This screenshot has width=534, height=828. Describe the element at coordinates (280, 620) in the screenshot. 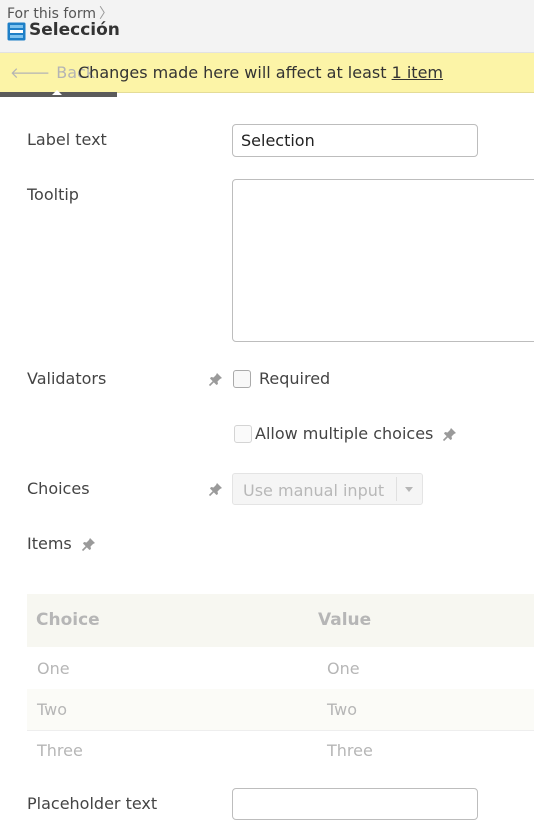

I see `items-table-header: Choice Value` at that location.